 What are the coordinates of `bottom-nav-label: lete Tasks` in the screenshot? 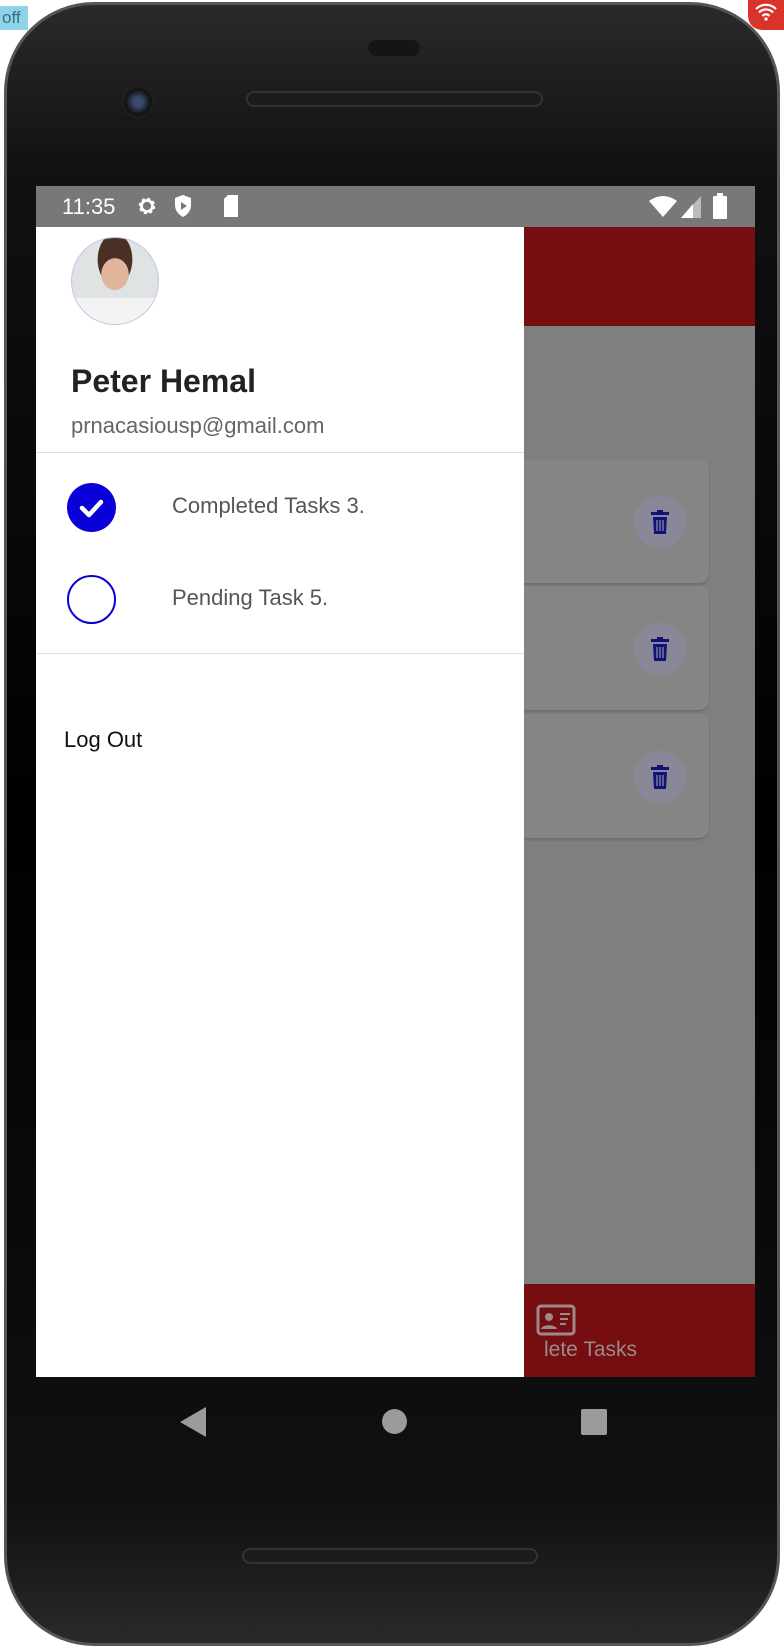 It's located at (590, 1350).